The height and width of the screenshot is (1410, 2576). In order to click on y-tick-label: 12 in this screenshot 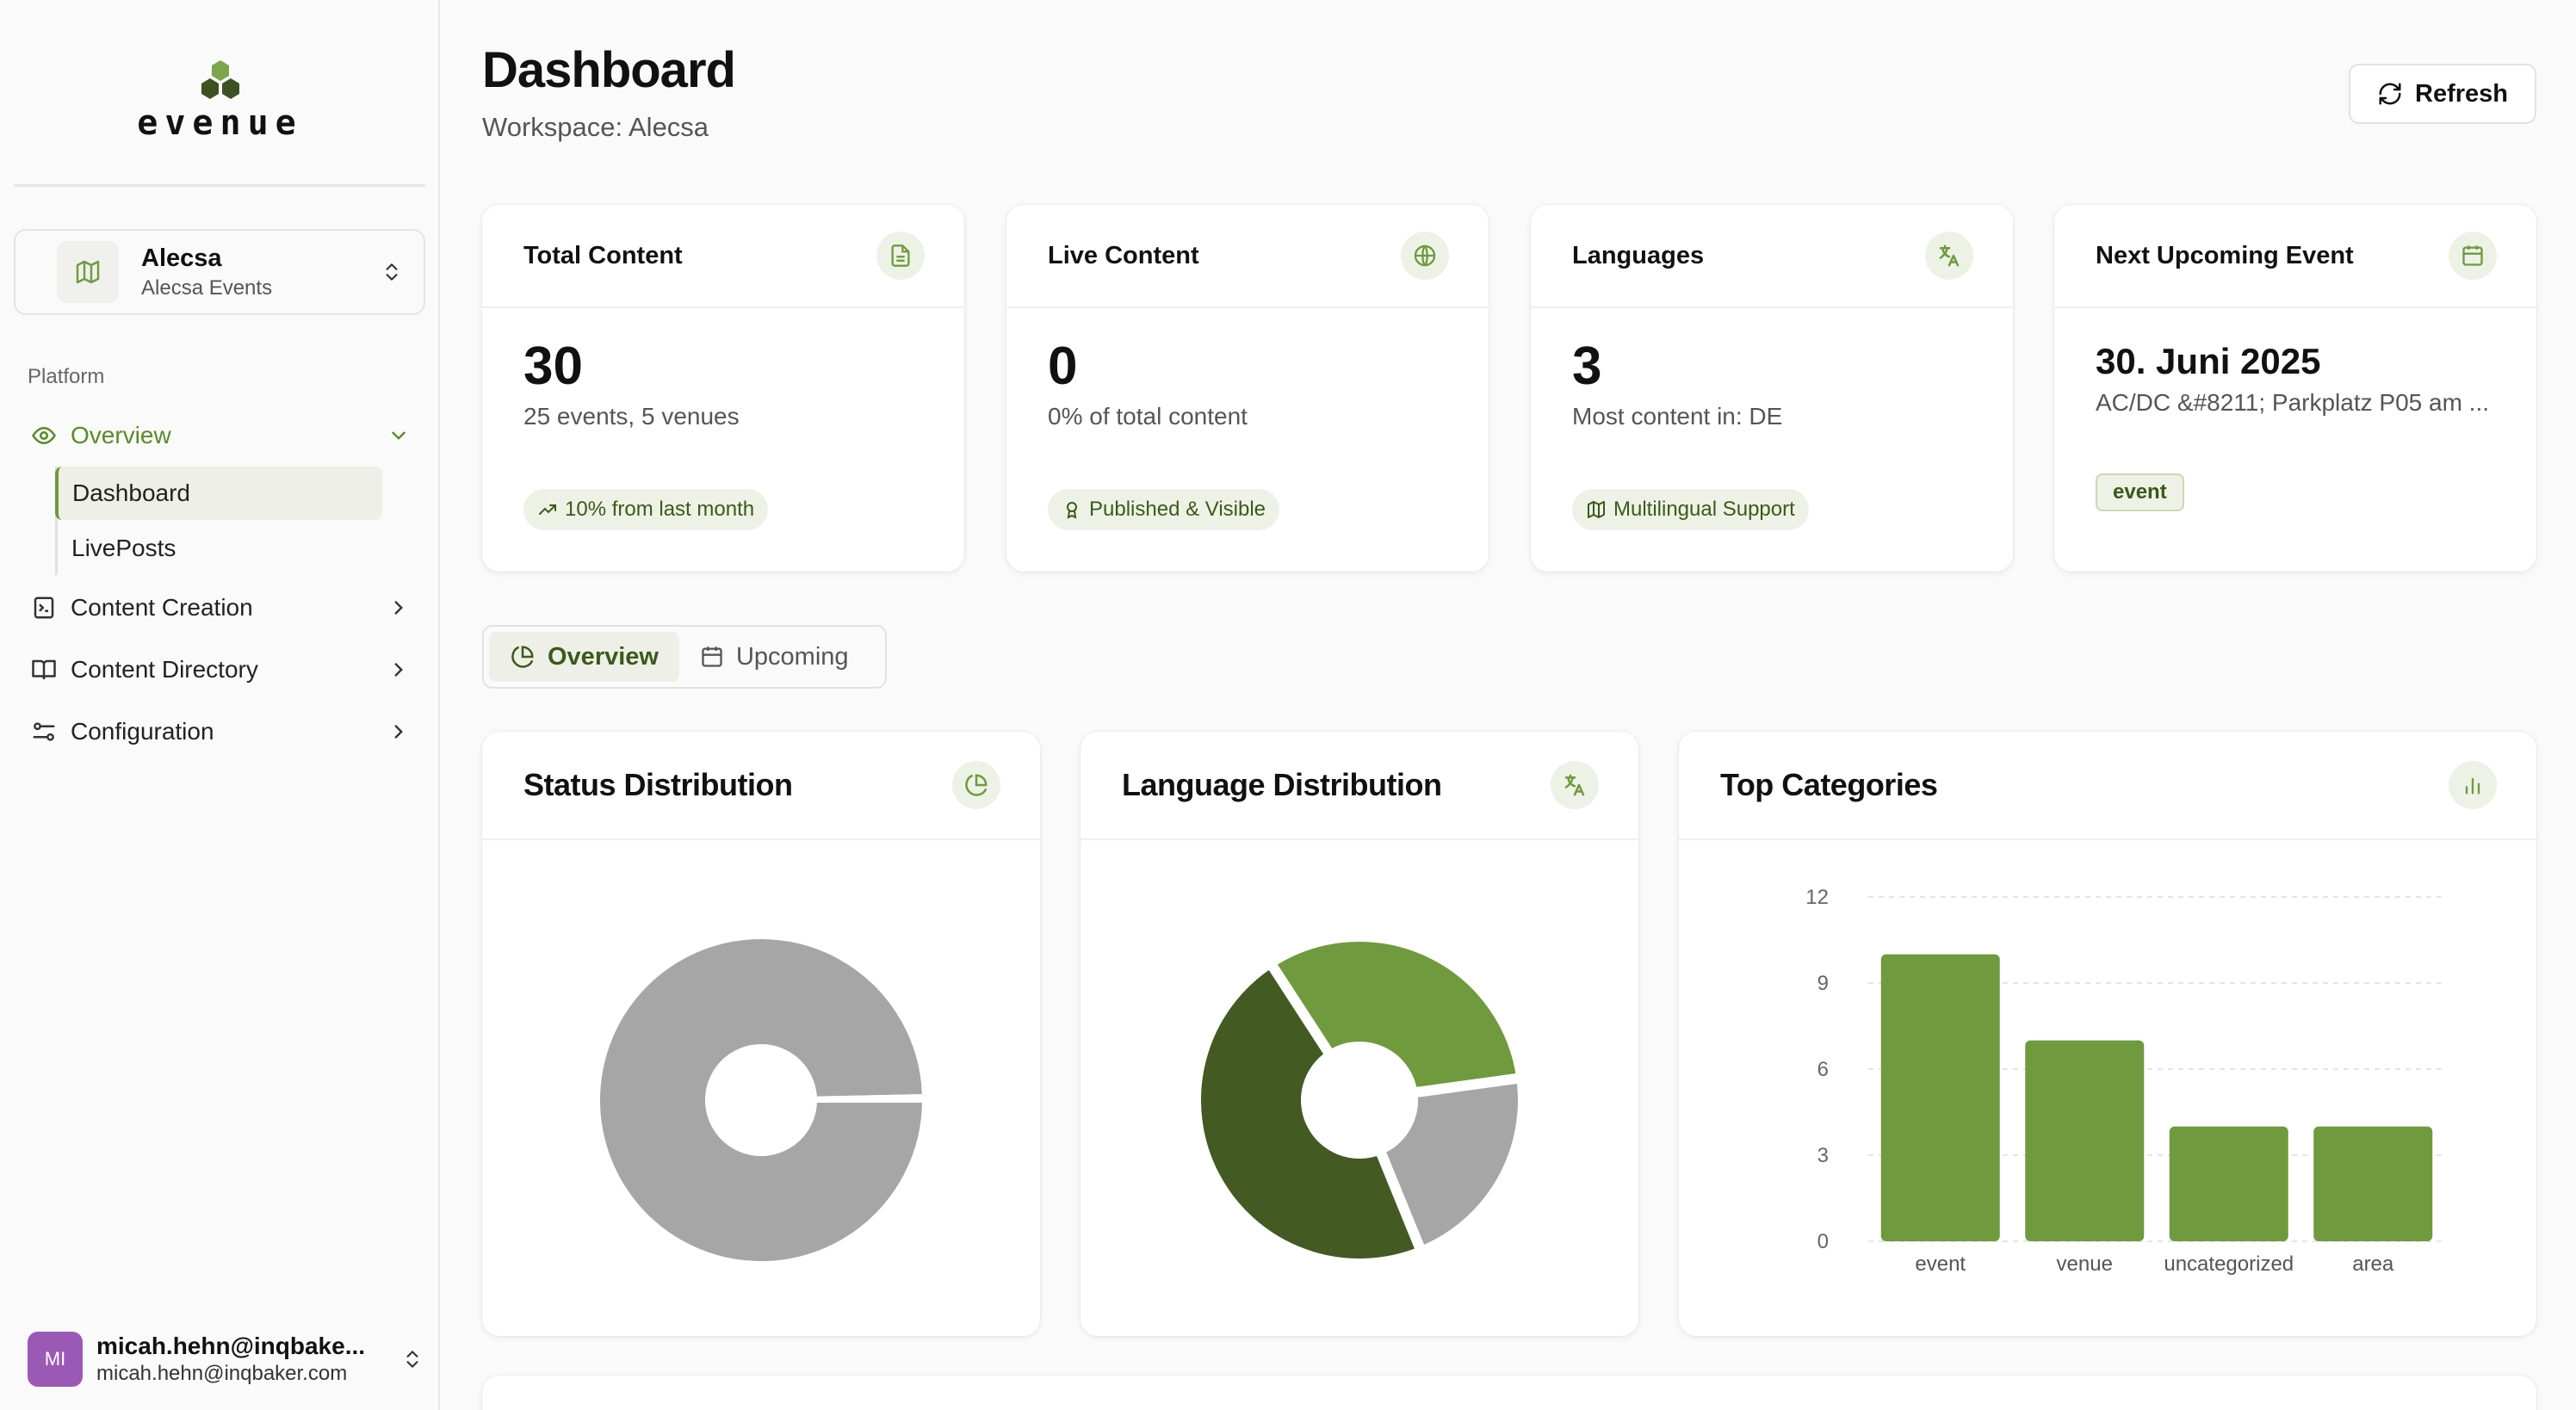, I will do `click(1817, 897)`.